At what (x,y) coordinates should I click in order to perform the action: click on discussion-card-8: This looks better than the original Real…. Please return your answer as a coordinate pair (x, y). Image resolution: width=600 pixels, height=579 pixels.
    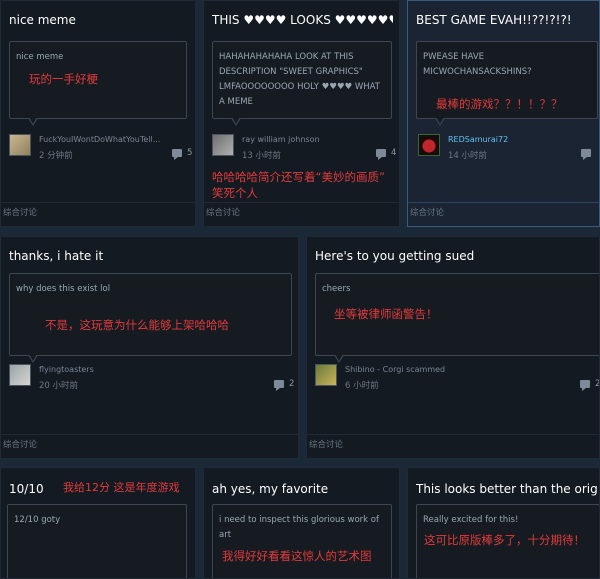
    Looking at the image, I should click on (503, 523).